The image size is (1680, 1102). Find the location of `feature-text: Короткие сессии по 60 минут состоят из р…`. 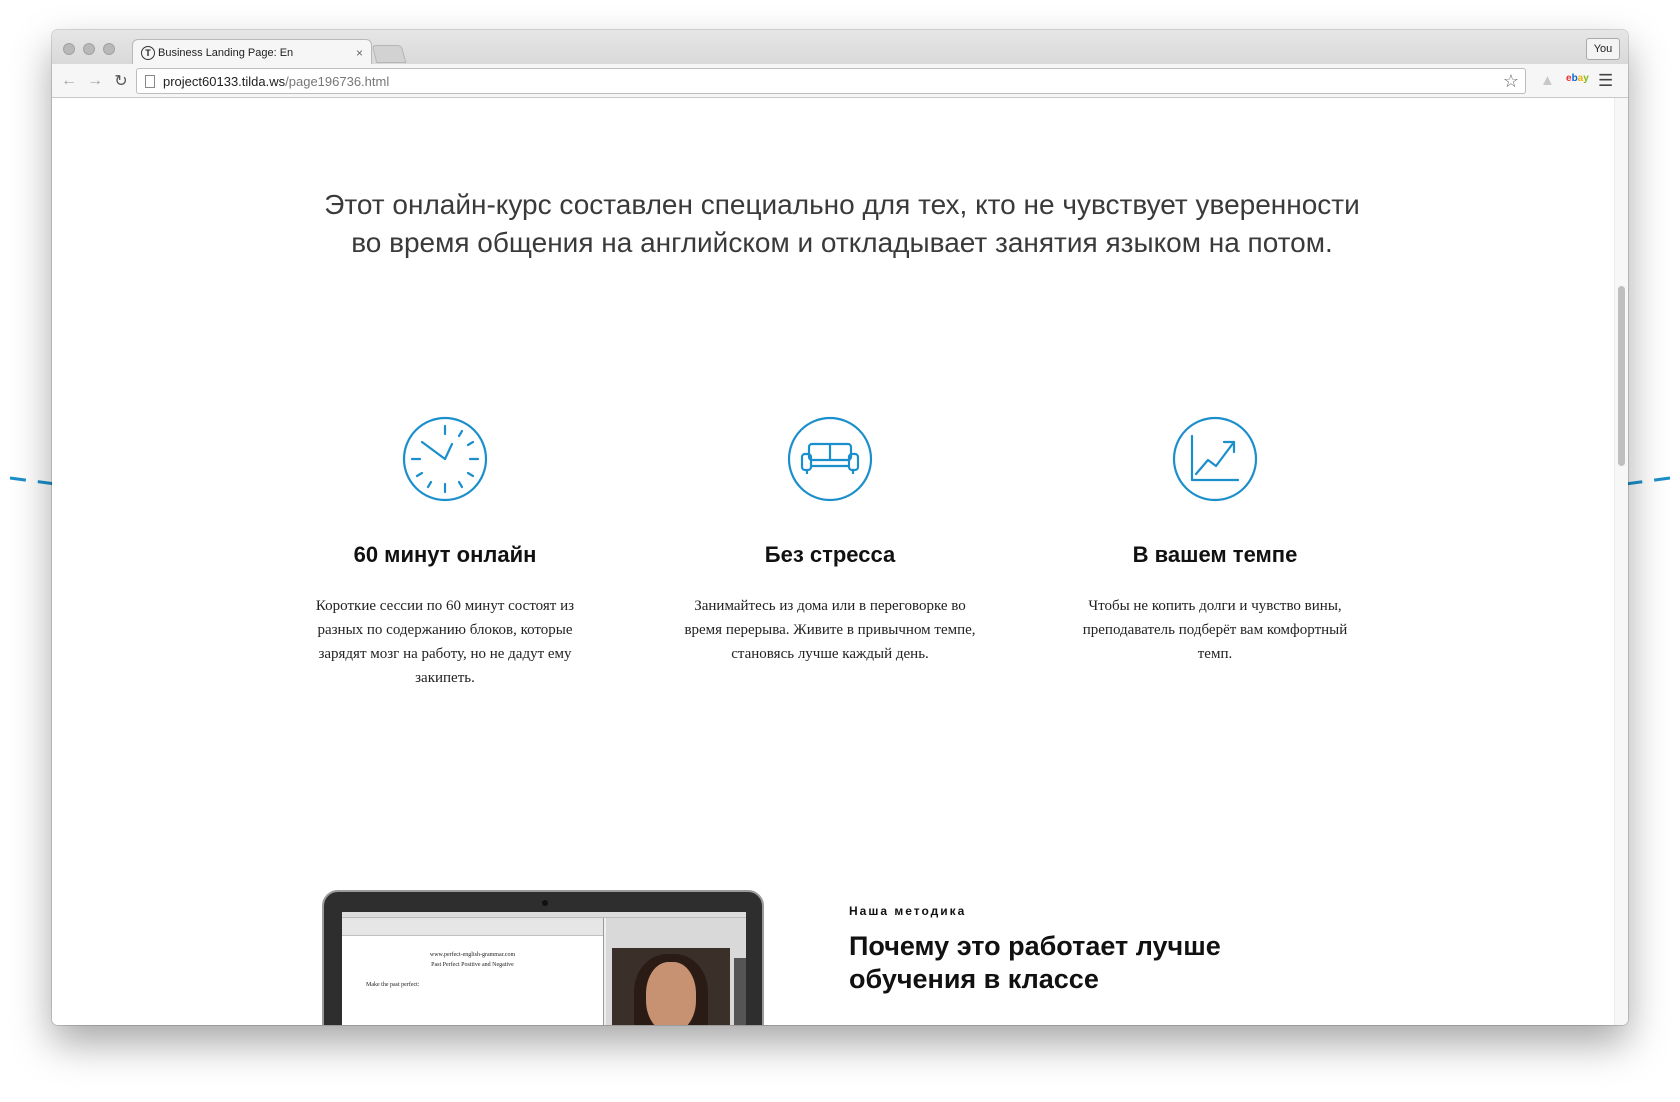

feature-text: Короткие сессии по 60 минут состоят из р… is located at coordinates (445, 642).